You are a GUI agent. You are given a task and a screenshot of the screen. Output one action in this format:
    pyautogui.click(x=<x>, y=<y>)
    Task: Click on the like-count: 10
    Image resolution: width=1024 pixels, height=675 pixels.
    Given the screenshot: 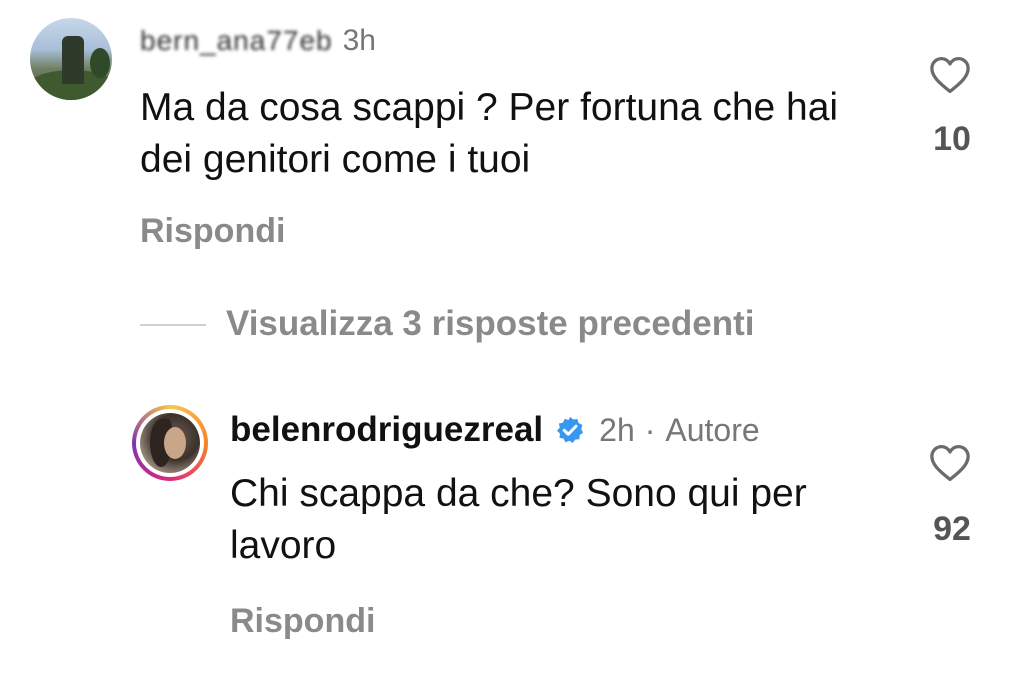 What is the action you would take?
    pyautogui.click(x=952, y=139)
    